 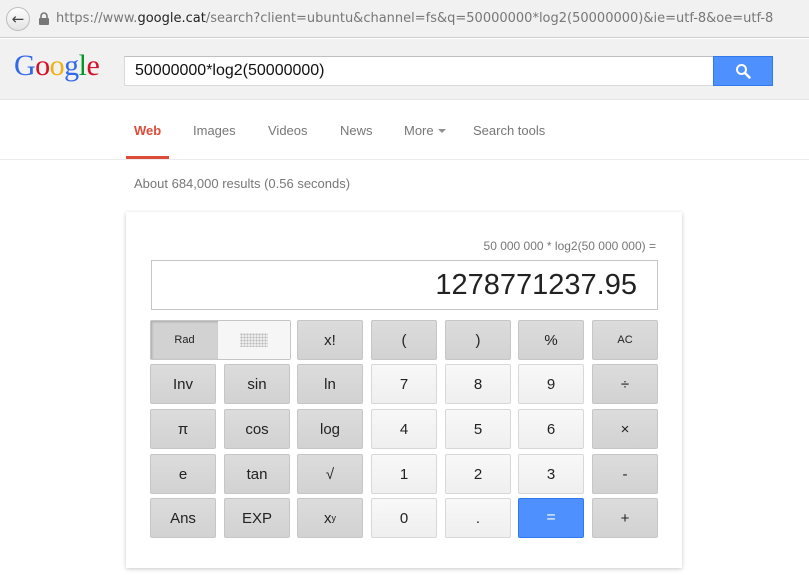 What do you see at coordinates (509, 130) in the screenshot?
I see `tab-search-tools: Search tools` at bounding box center [509, 130].